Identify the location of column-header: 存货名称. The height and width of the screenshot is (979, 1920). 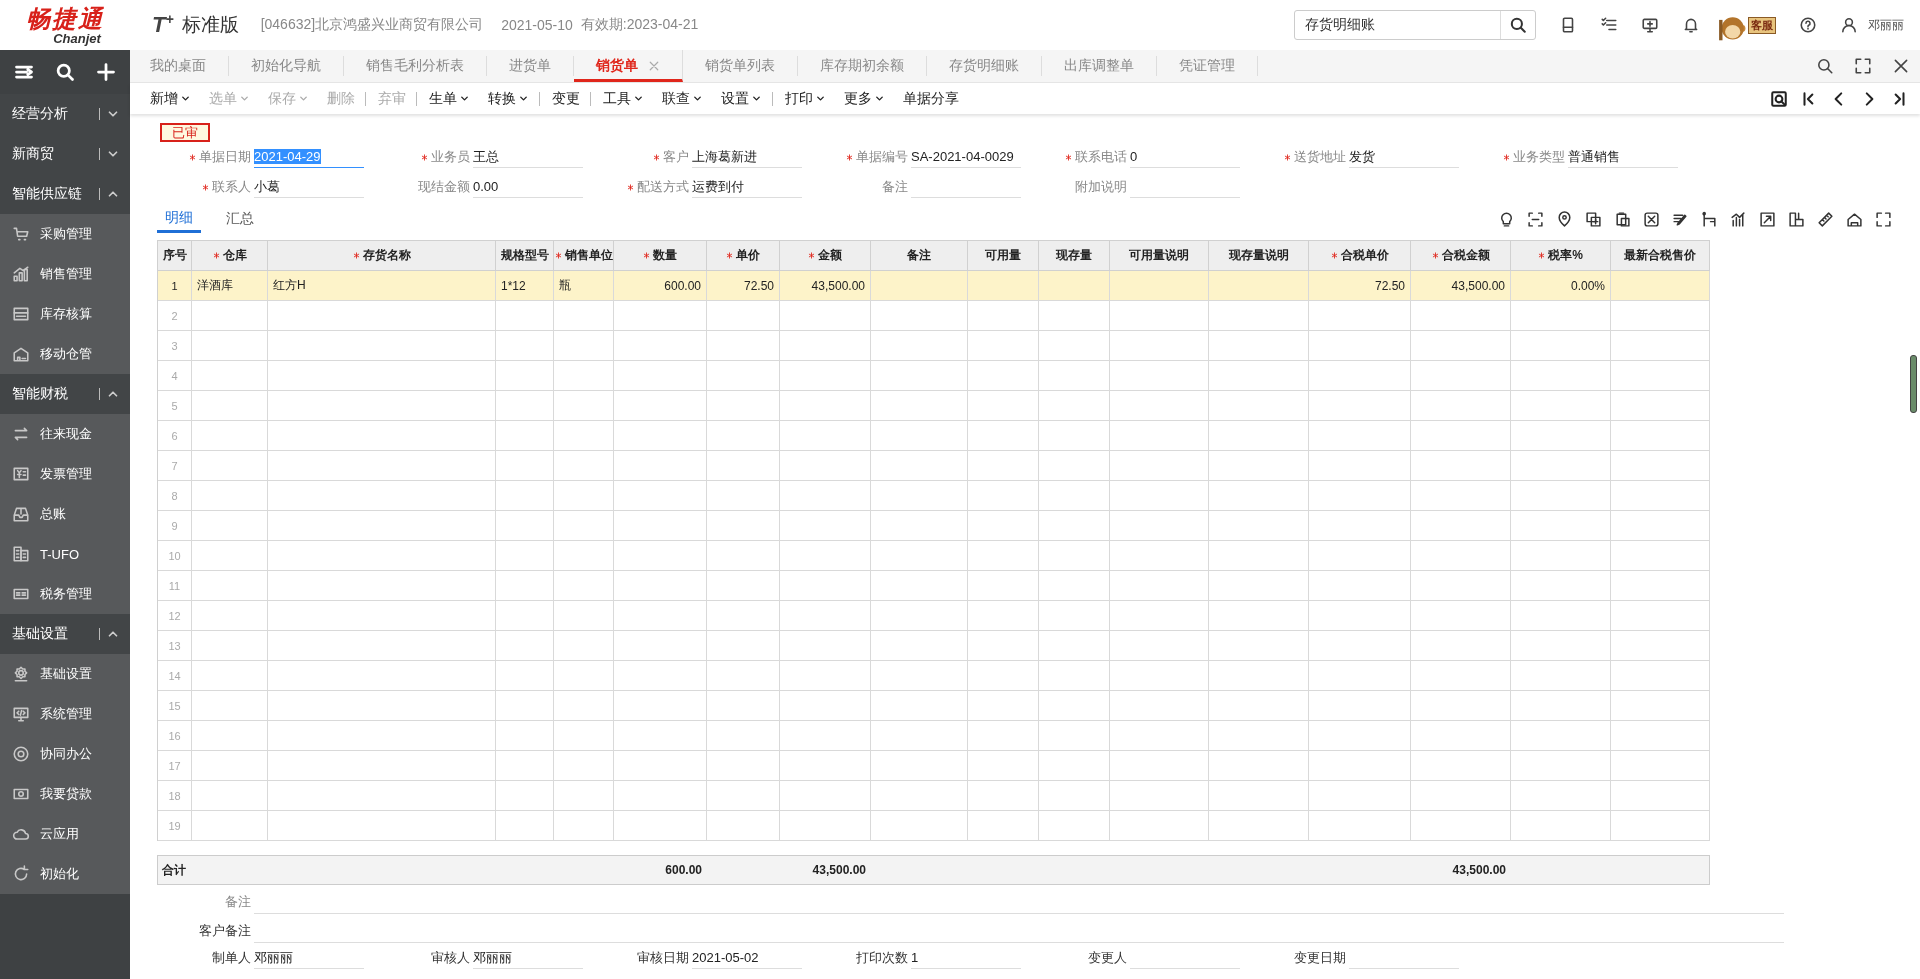
(382, 256).